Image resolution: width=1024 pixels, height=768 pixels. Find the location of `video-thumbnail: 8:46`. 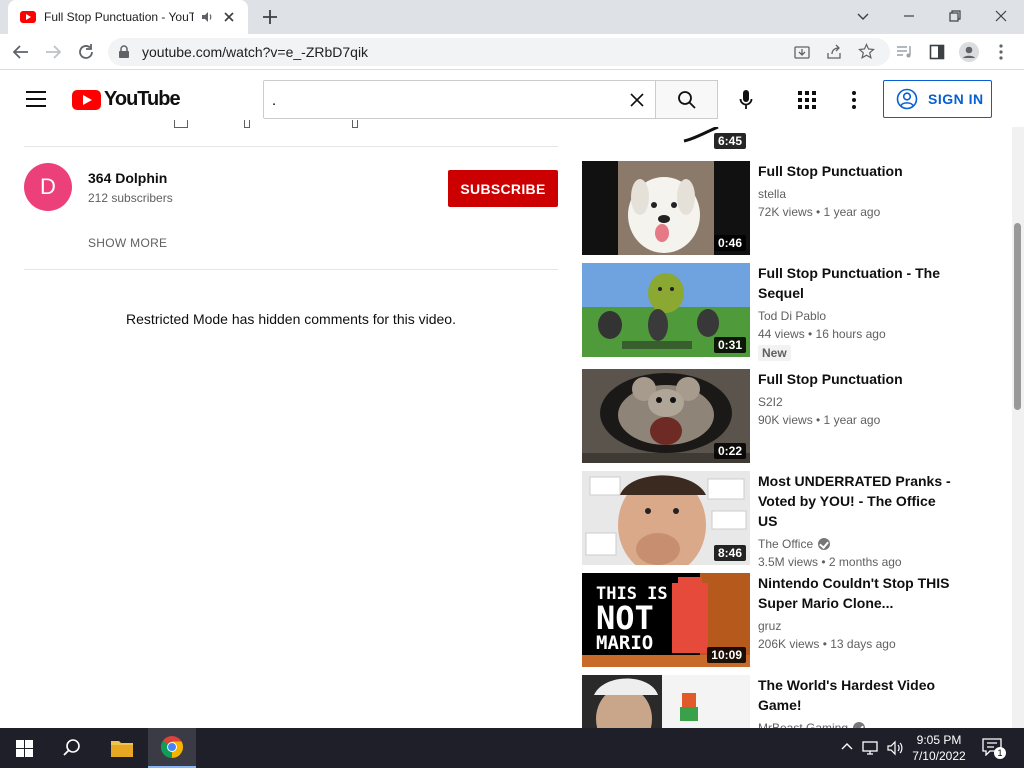

video-thumbnail: 8:46 is located at coordinates (666, 518).